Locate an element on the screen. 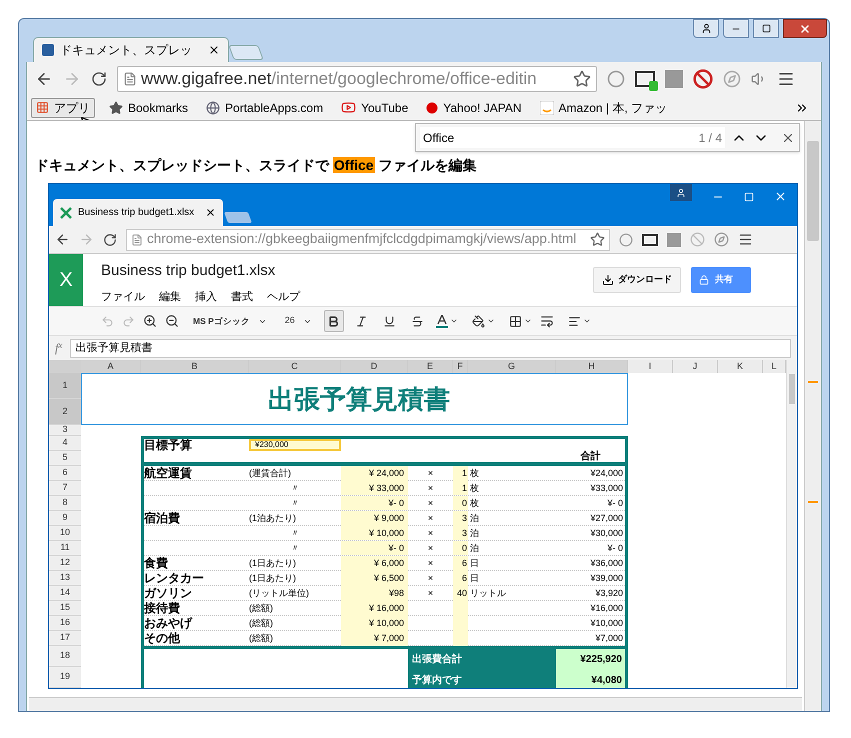 This screenshot has width=851, height=738. row-header: 2 is located at coordinates (65, 412).